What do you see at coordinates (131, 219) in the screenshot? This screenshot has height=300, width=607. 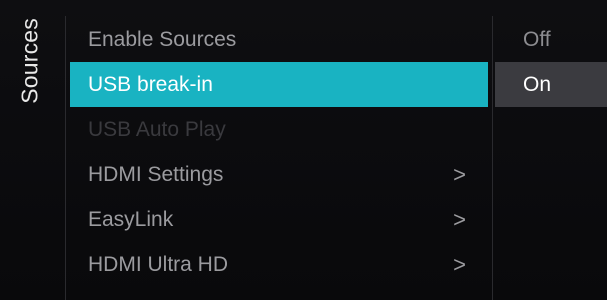 I see `menu-item-label: EasyLink` at bounding box center [131, 219].